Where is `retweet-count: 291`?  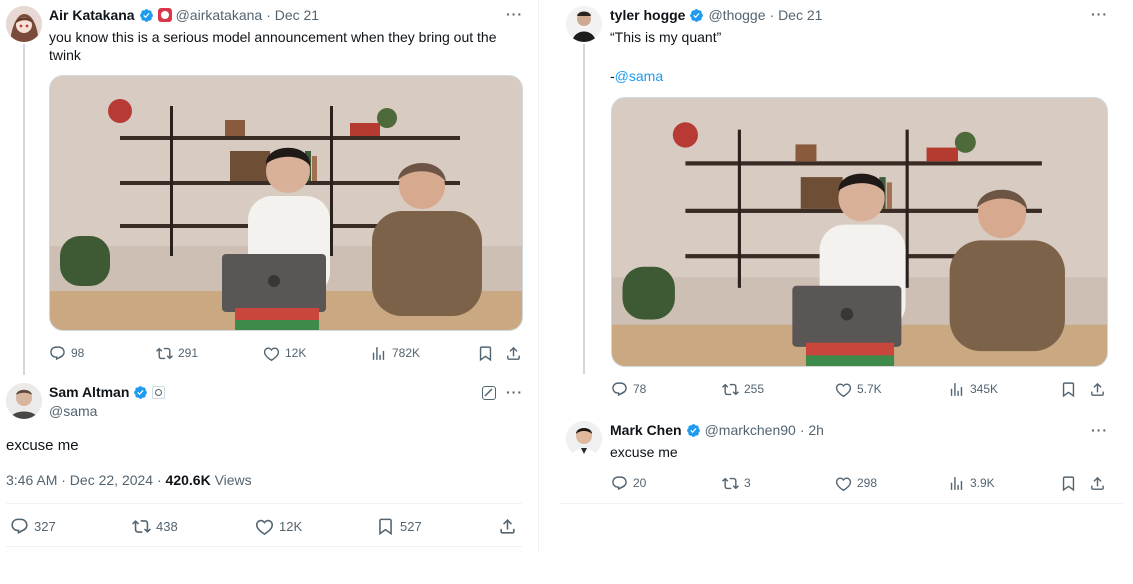
retweet-count: 291 is located at coordinates (188, 353).